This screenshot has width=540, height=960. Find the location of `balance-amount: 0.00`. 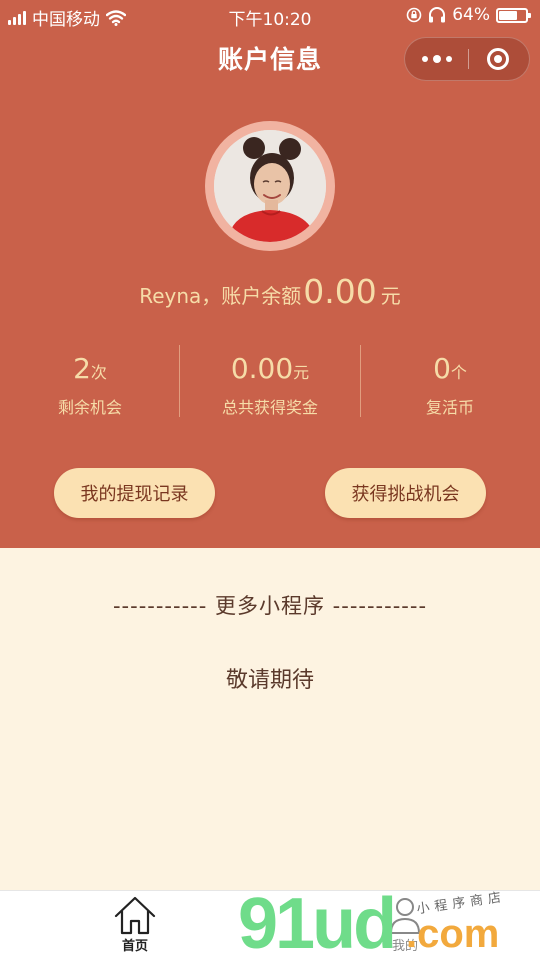

balance-amount: 0.00 is located at coordinates (340, 291).